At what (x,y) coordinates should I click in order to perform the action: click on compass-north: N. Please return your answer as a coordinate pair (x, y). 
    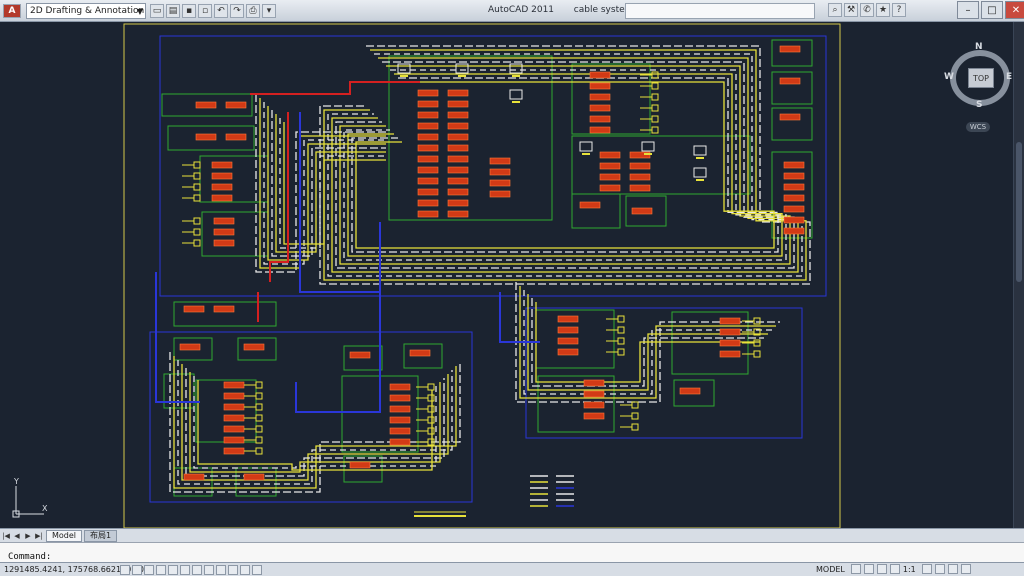
    Looking at the image, I should click on (979, 47).